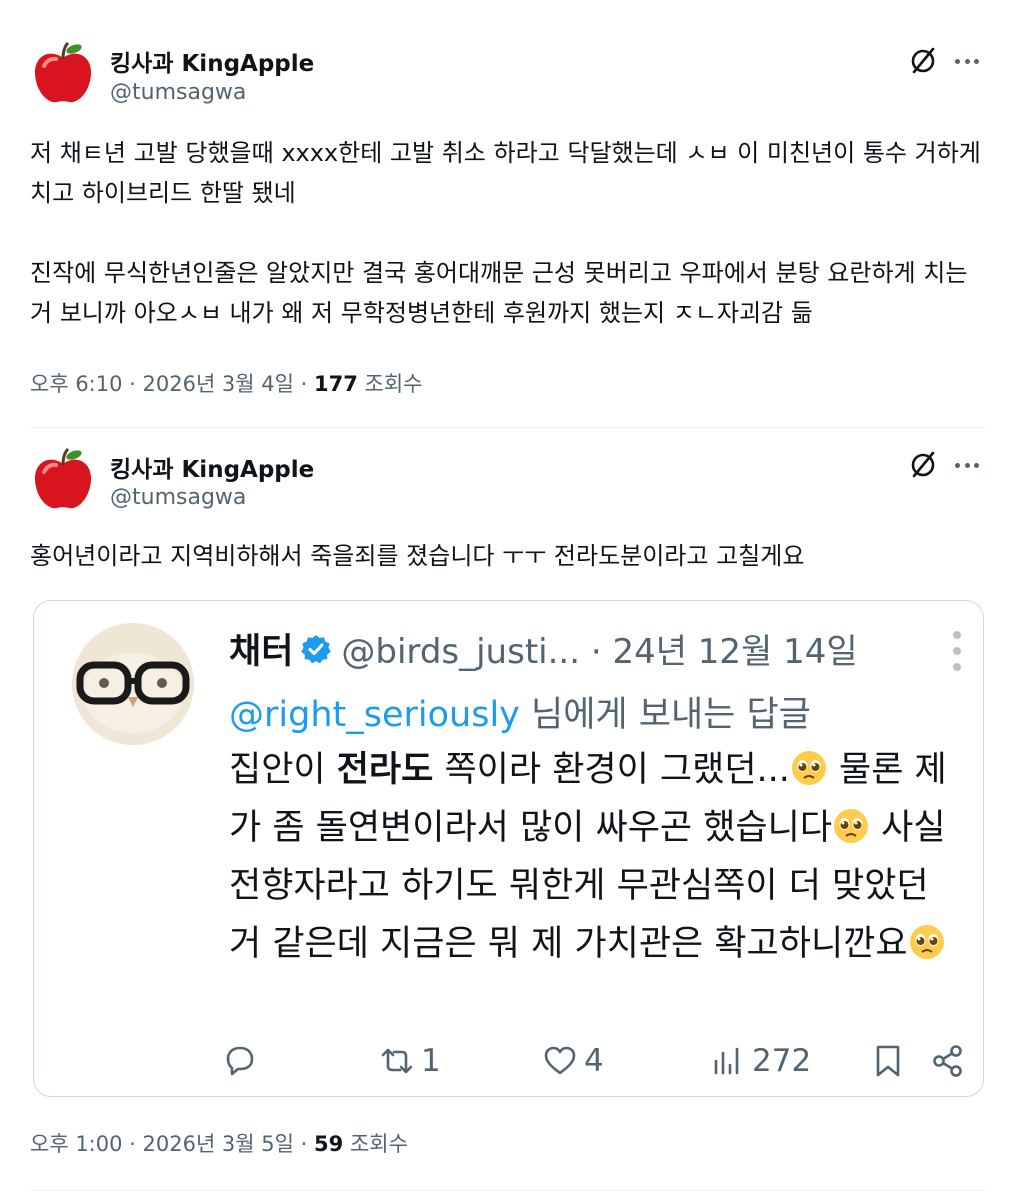  I want to click on quoted-avatar, so click(133, 684).